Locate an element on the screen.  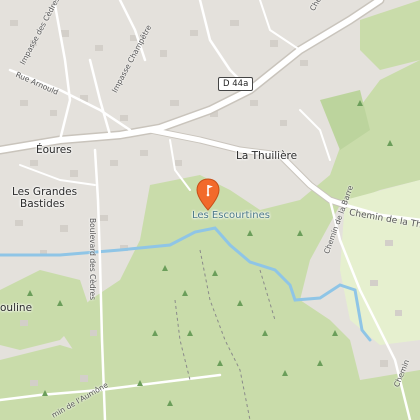
place-label-rouline: ouline is located at coordinates (16, 308).